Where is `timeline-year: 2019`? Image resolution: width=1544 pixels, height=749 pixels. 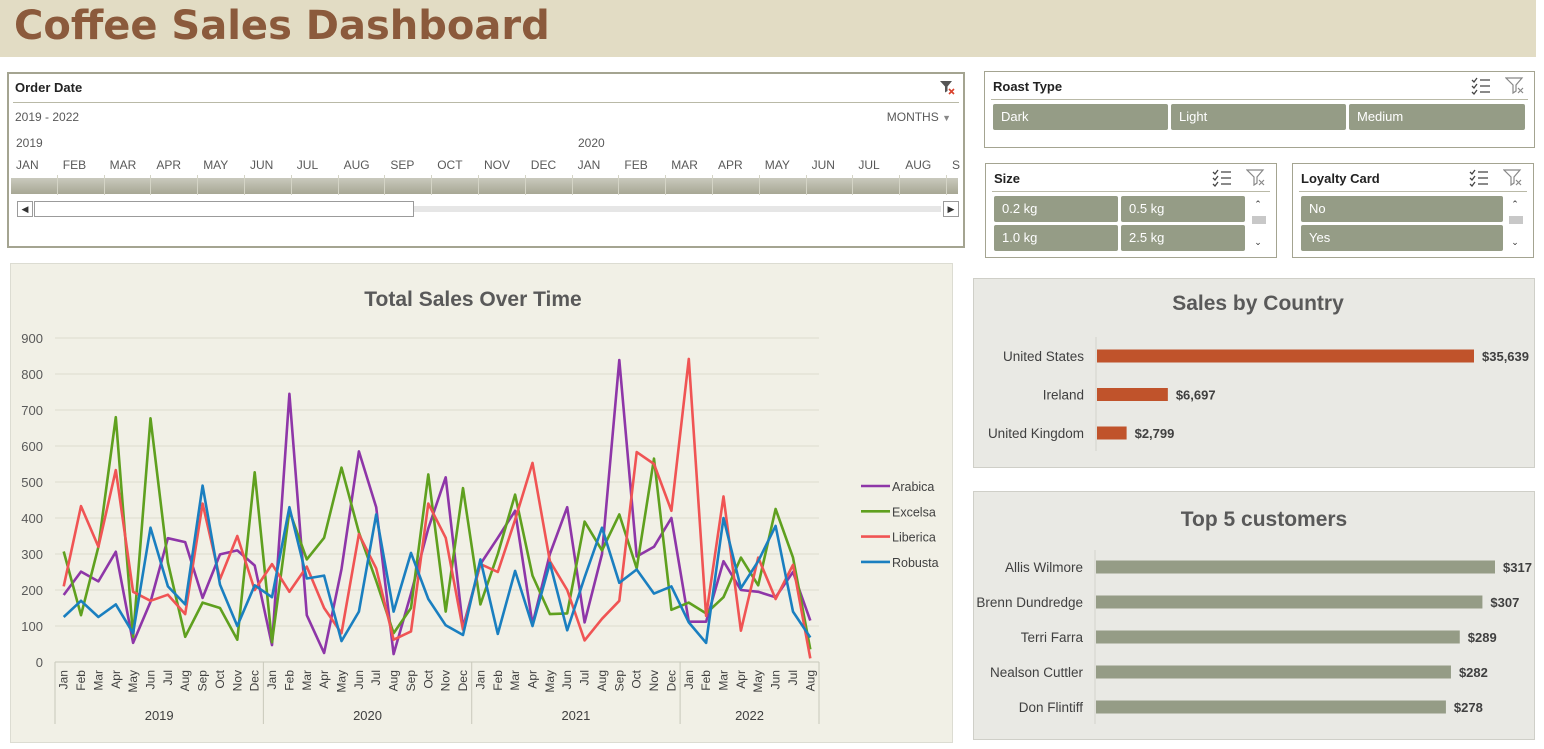
timeline-year: 2019 is located at coordinates (29, 143).